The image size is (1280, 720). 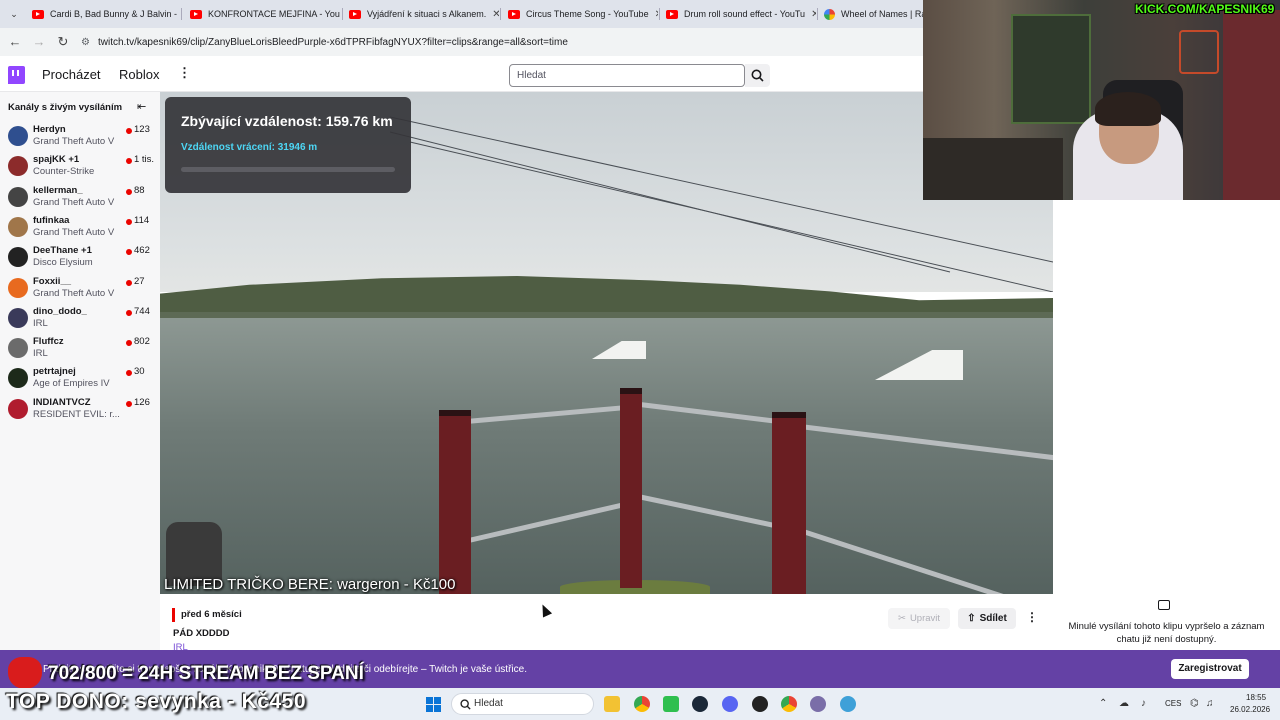 I want to click on webcam-basketball-hoop, so click(x=1199, y=52).